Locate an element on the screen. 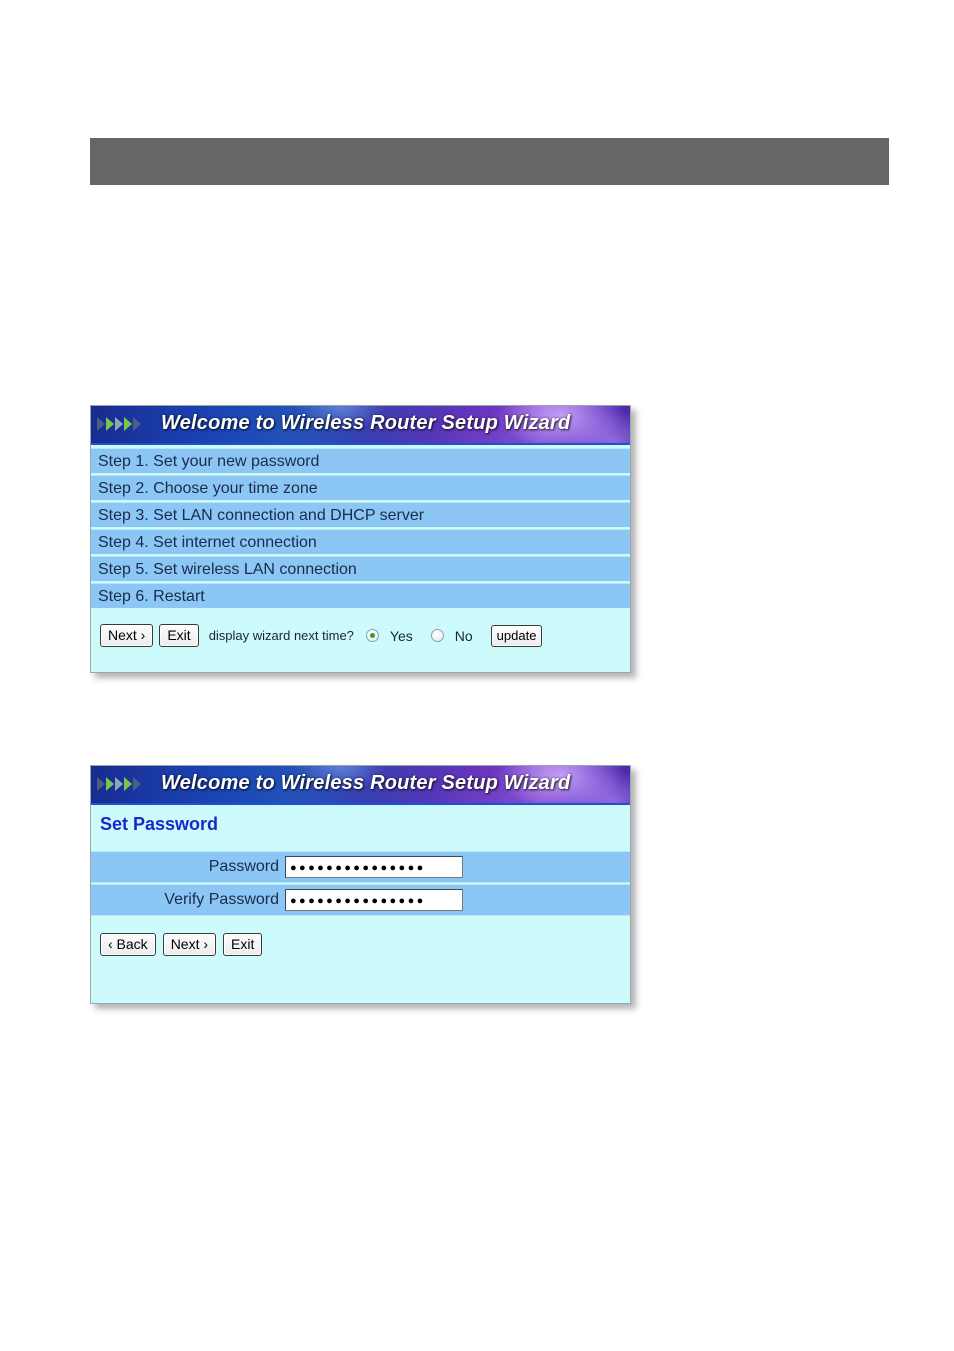 This screenshot has width=954, height=1351. password-action-bar: ‹ Back Next › Exit is located at coordinates (360, 960).